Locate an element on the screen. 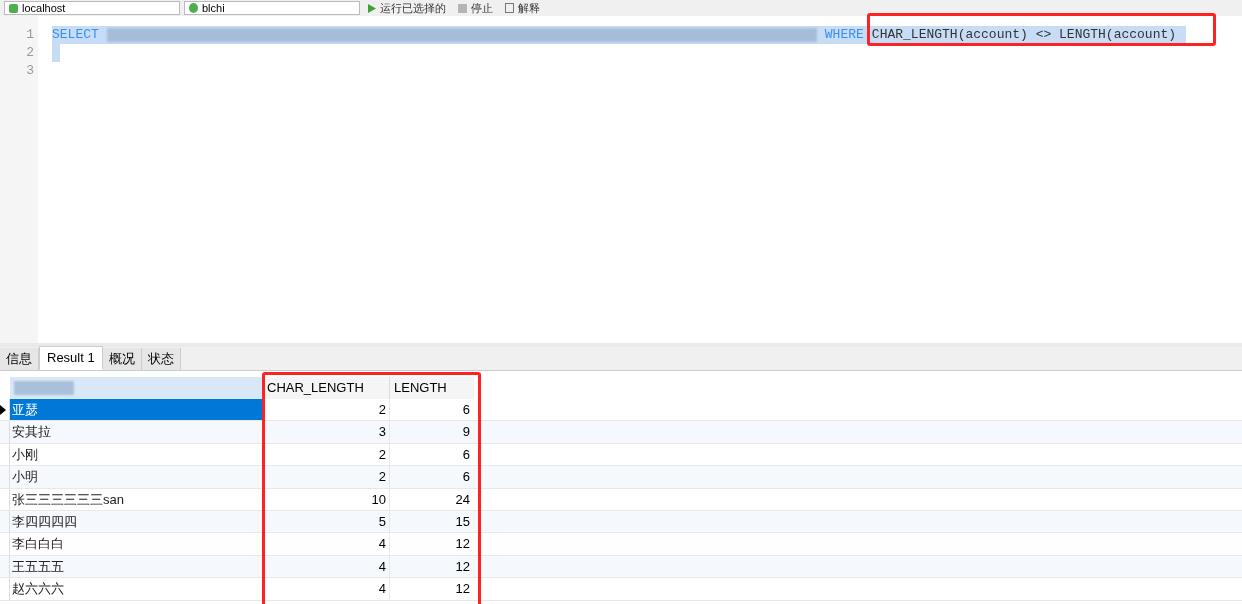  document-icon is located at coordinates (509, 8).